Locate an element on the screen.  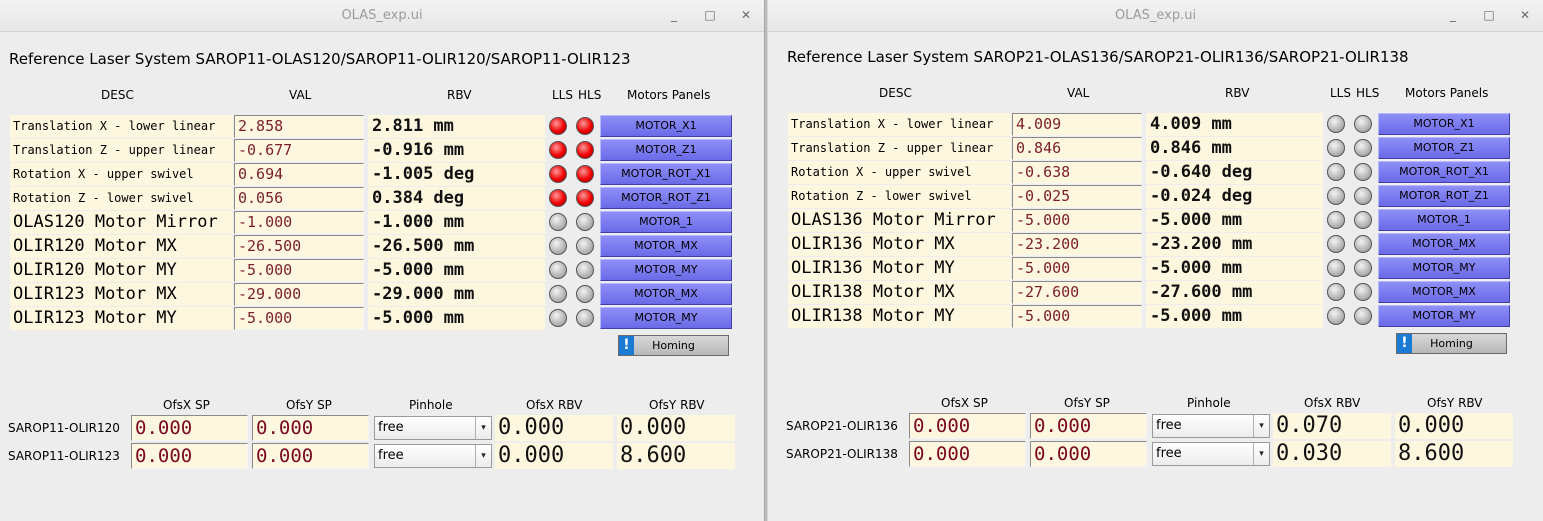
row-rbv: -0.916 mm is located at coordinates (456, 150).